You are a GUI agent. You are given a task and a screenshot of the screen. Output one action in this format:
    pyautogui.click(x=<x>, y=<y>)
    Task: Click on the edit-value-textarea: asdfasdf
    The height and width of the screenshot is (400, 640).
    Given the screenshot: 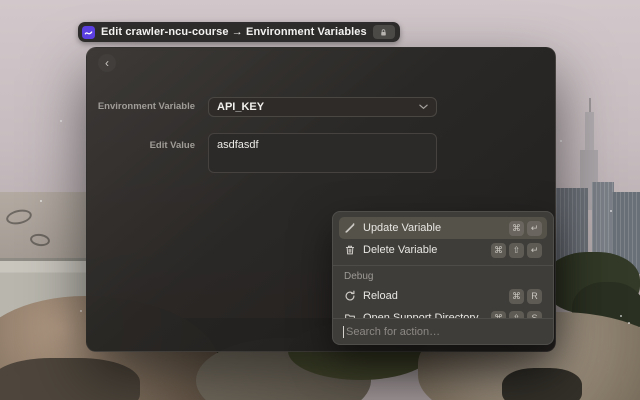 What is the action you would take?
    pyautogui.click(x=322, y=153)
    